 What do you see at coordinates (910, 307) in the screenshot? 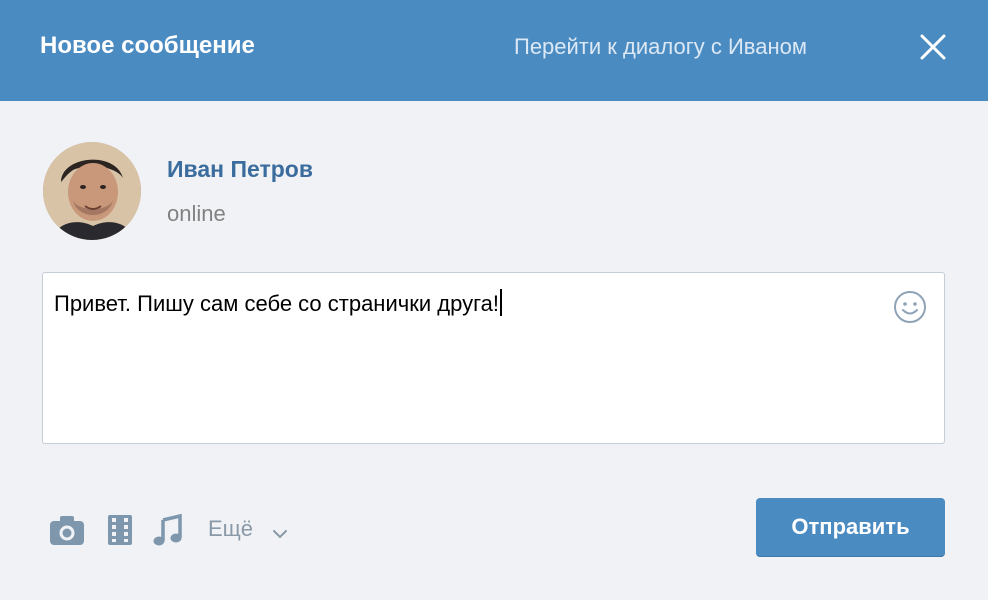
I see `smiley-icon` at bounding box center [910, 307].